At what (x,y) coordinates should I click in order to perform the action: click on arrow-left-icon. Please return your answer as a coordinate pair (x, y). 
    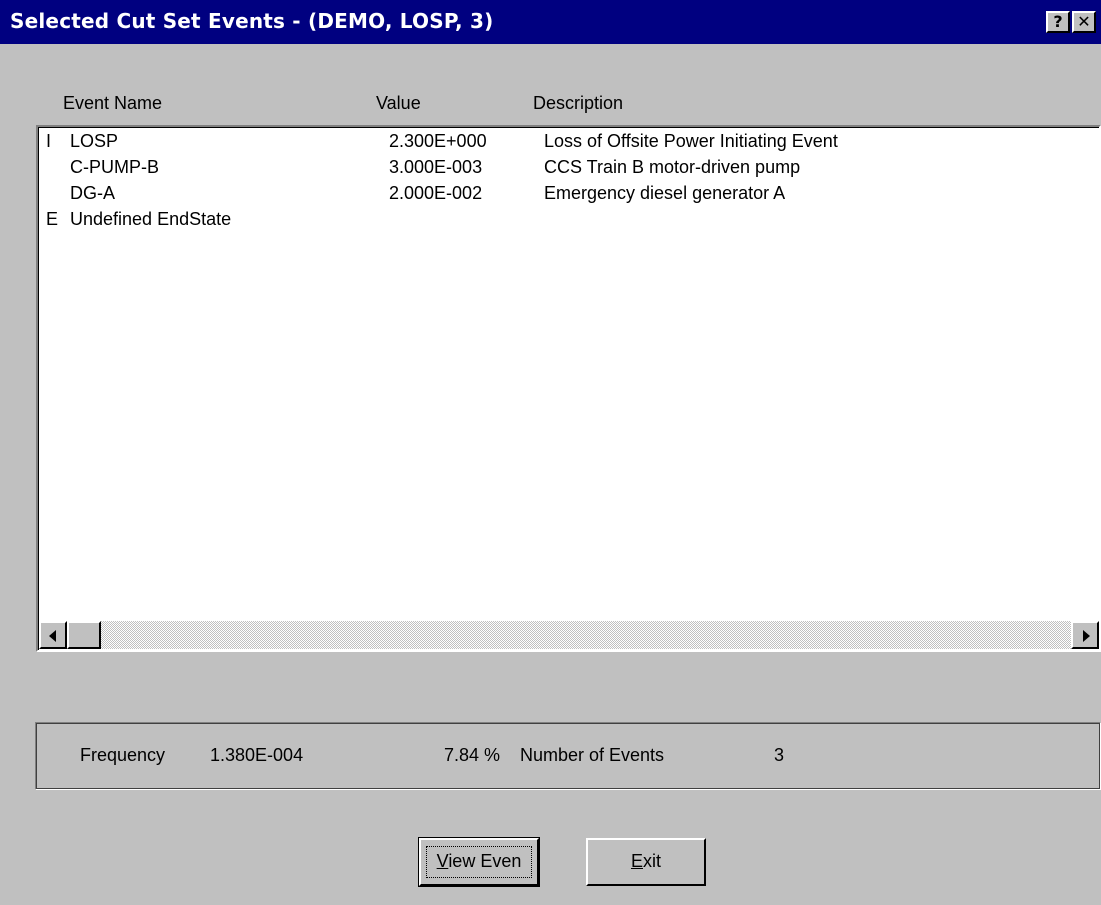
    Looking at the image, I should click on (52, 636).